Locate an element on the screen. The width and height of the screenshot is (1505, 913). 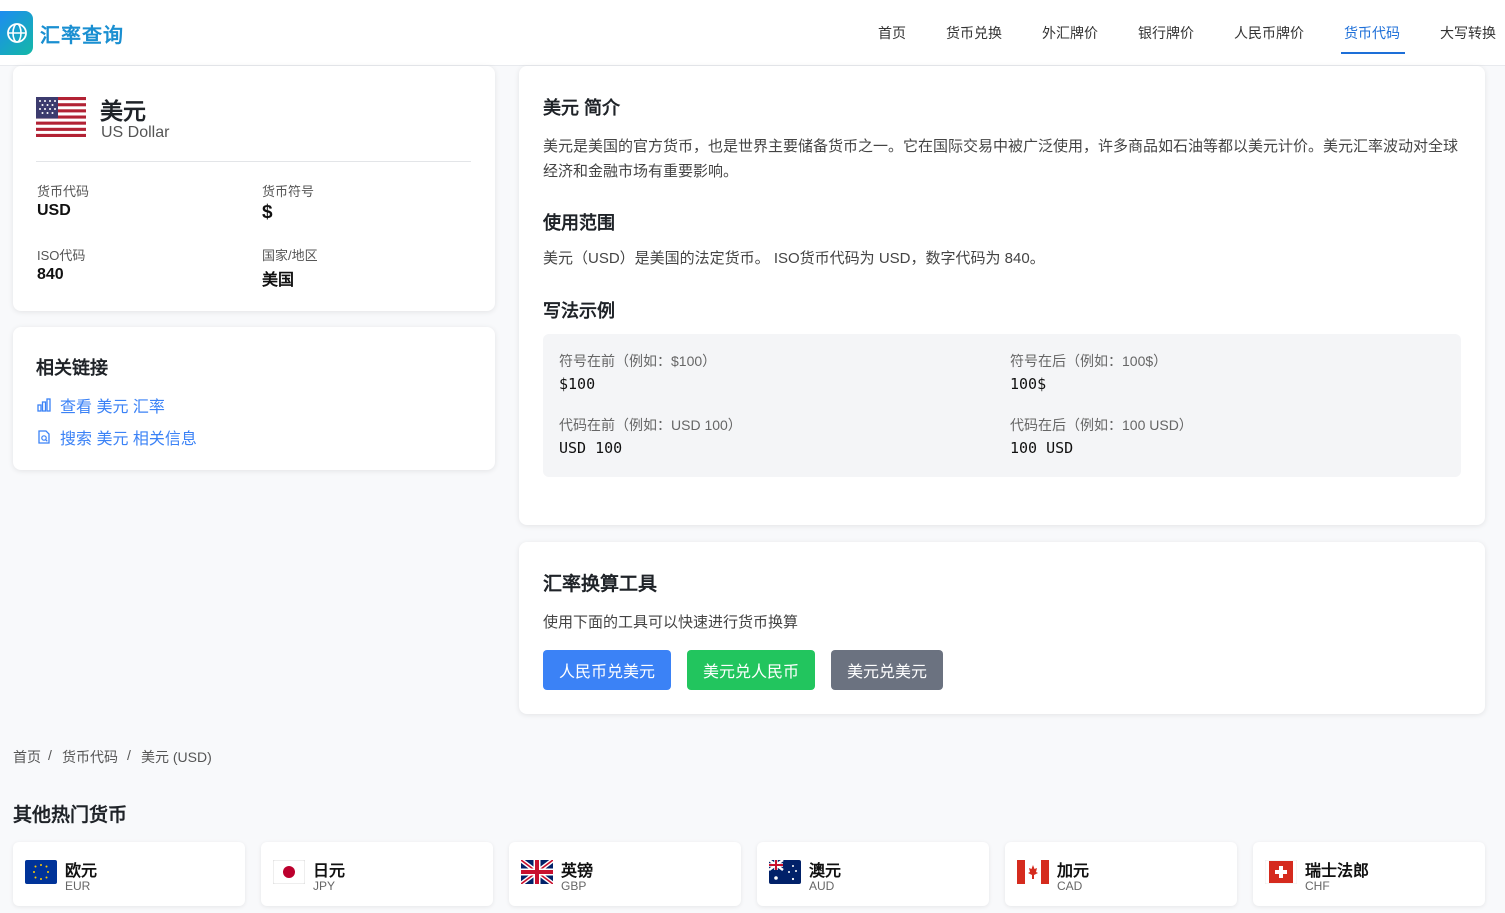
popular-currencies-title: 其他热门货币 is located at coordinates (70, 815).